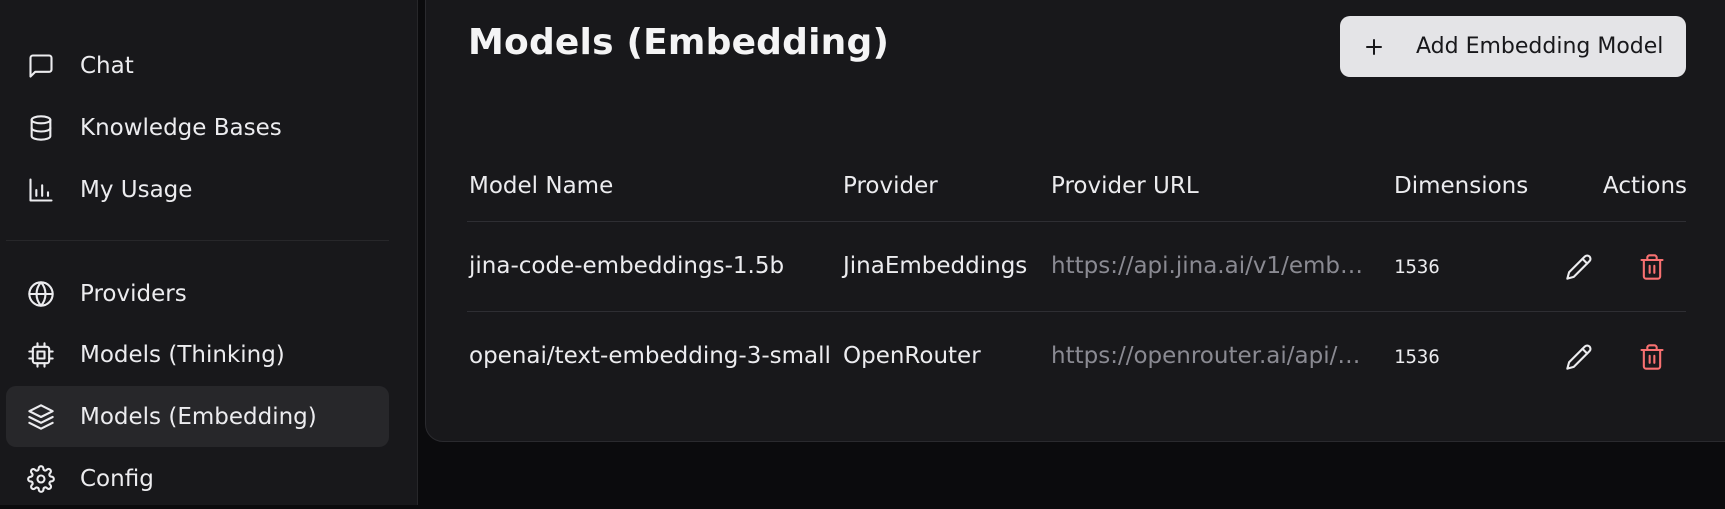 This screenshot has height=509, width=1725. I want to click on page-title: Models (Embedding), so click(679, 42).